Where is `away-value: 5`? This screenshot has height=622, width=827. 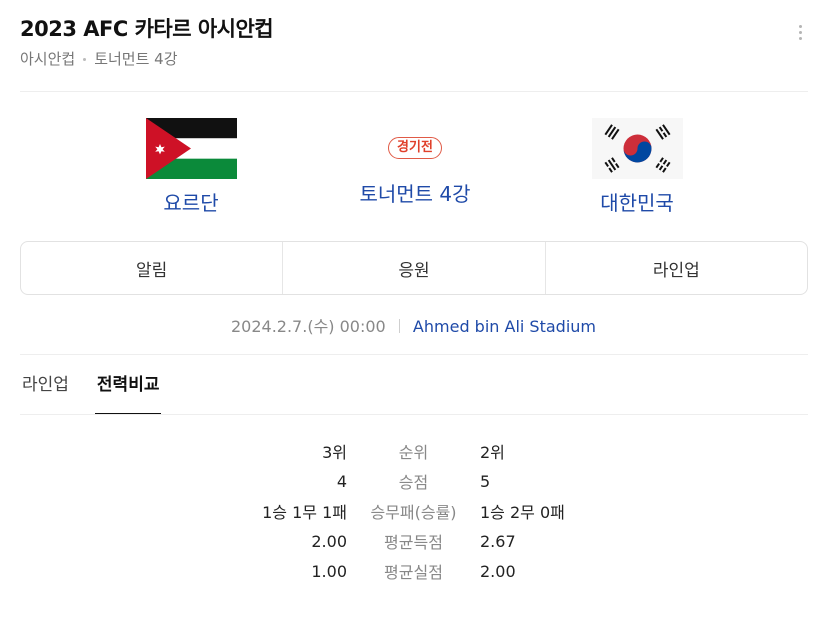
away-value: 5 is located at coordinates (485, 481).